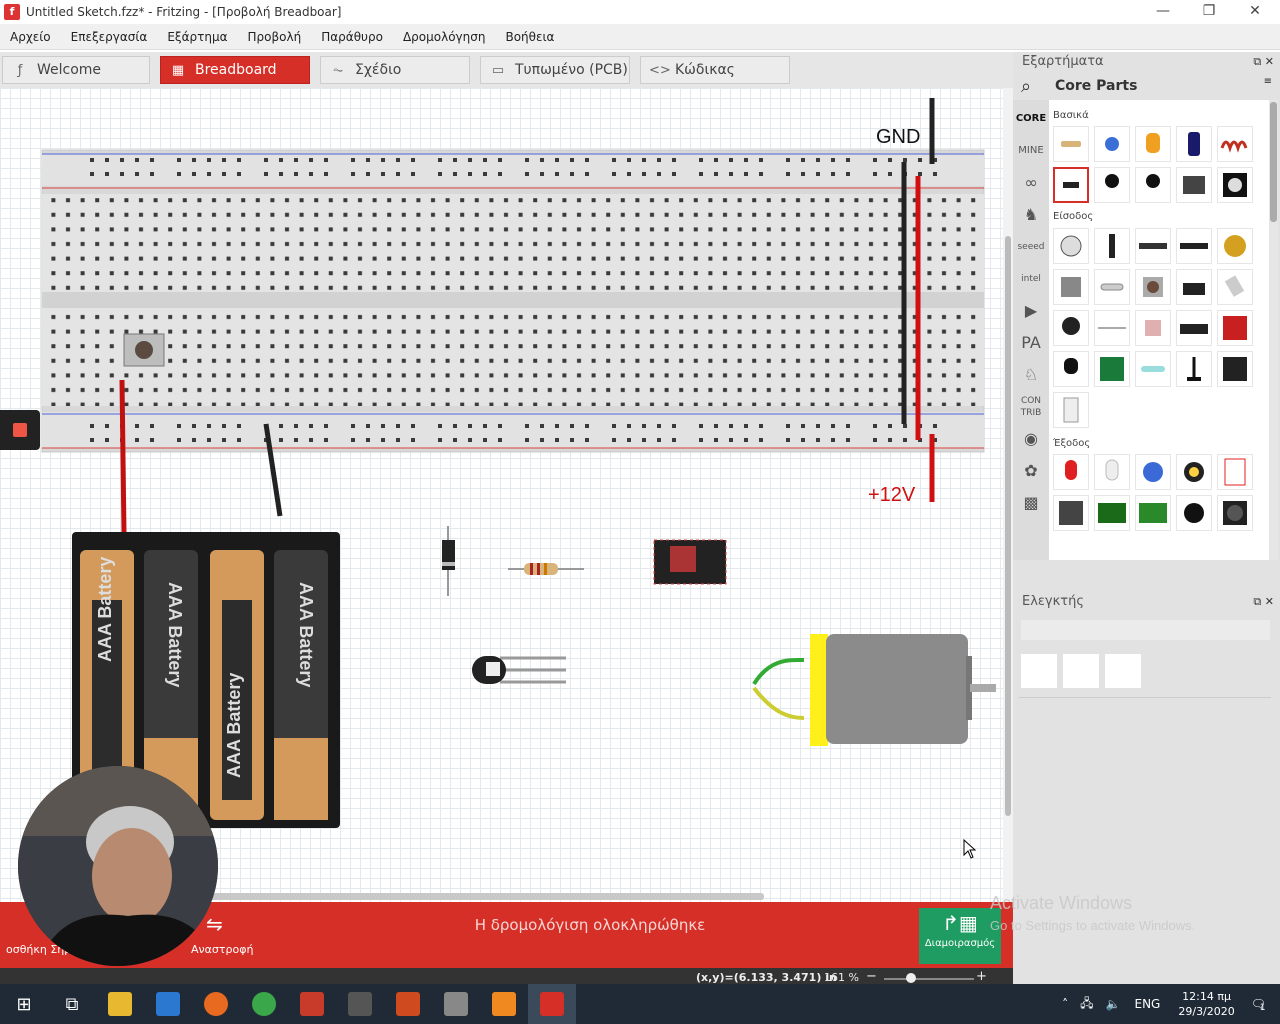 This screenshot has width=1280, height=1024. I want to click on video-icon: ▶, so click(1031, 311).